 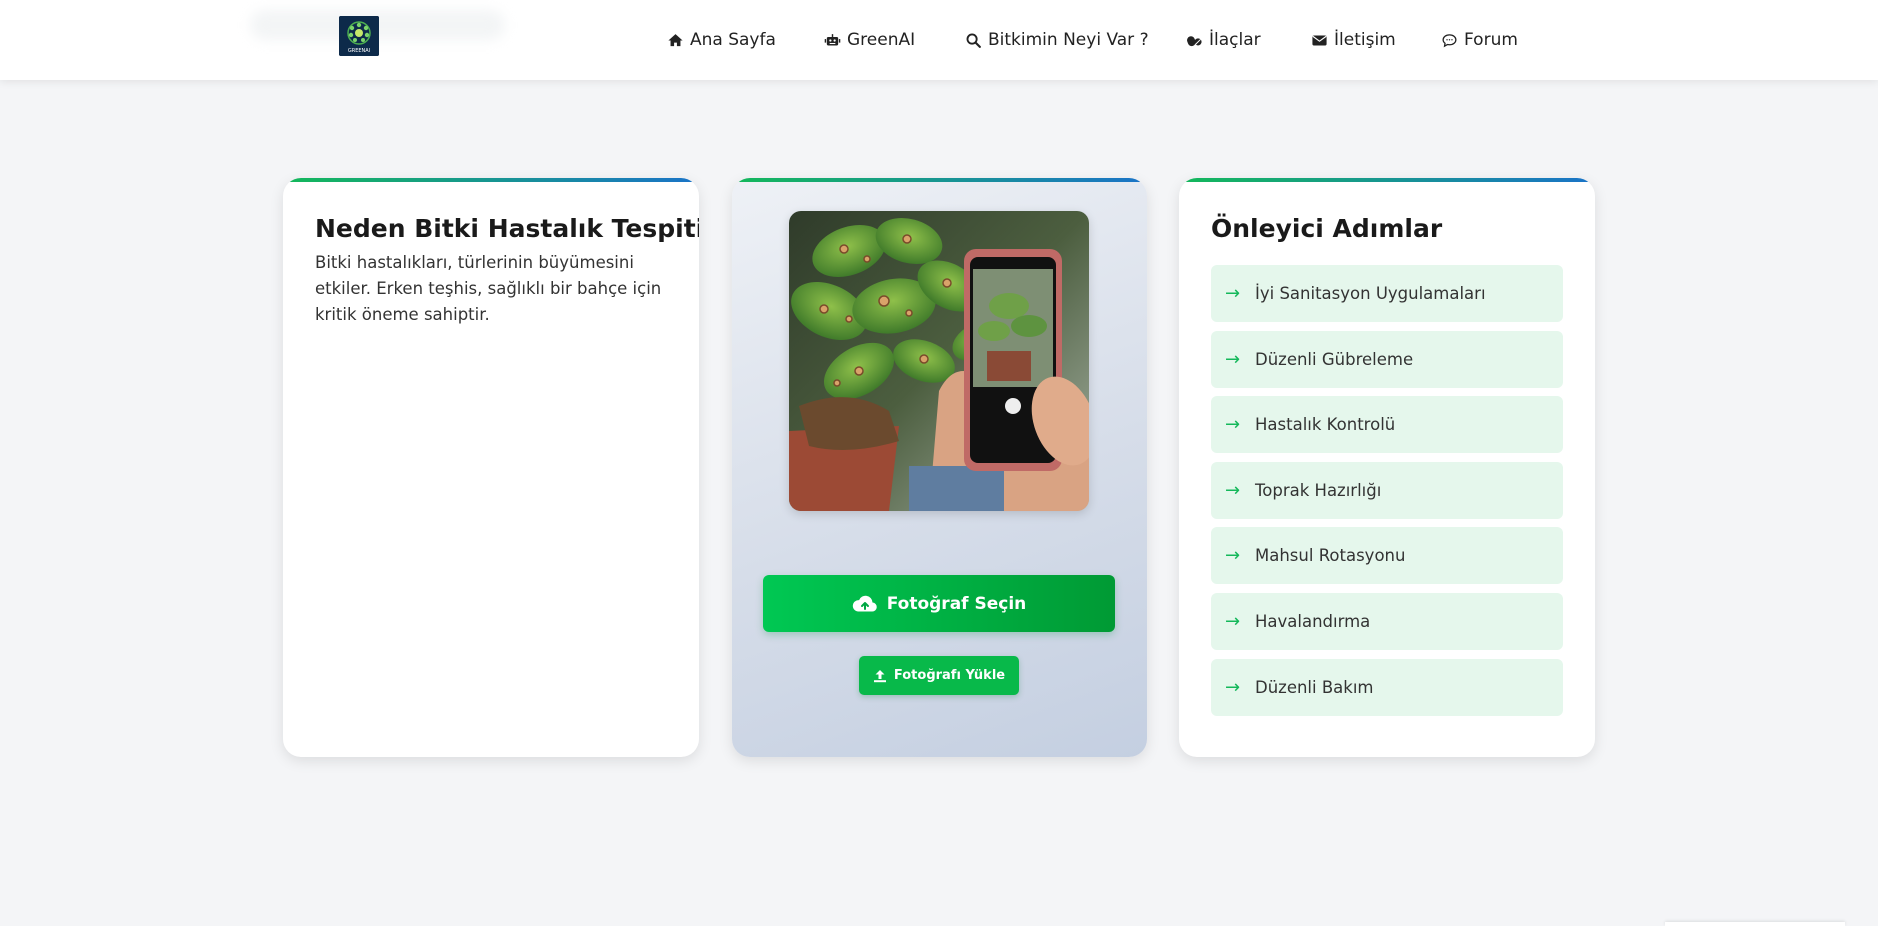 What do you see at coordinates (1327, 228) in the screenshot?
I see `prevention-title: Önleyici Adımlar` at bounding box center [1327, 228].